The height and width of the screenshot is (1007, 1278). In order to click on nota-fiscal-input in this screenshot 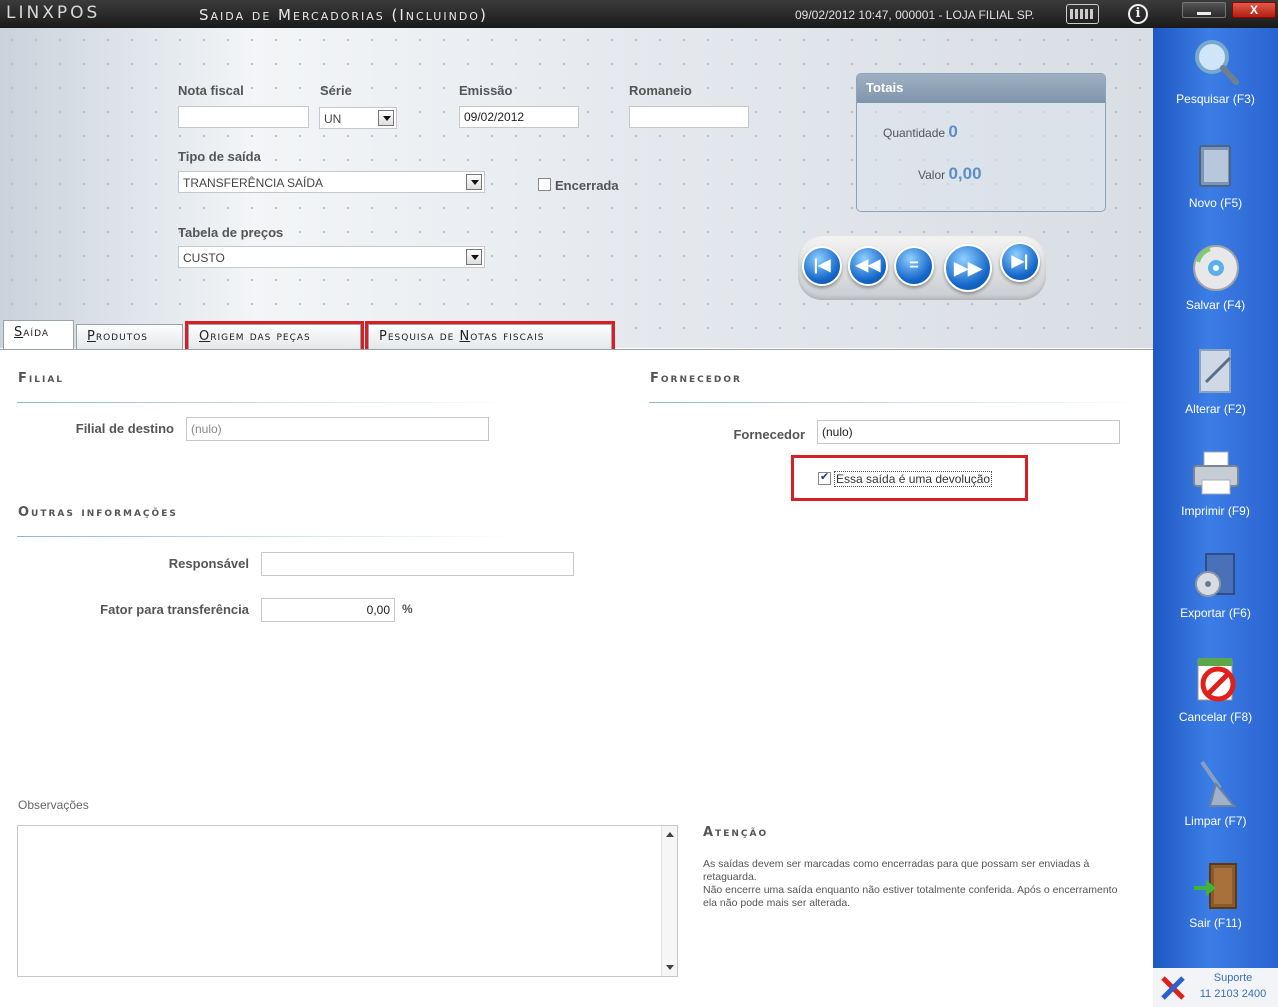, I will do `click(243, 117)`.